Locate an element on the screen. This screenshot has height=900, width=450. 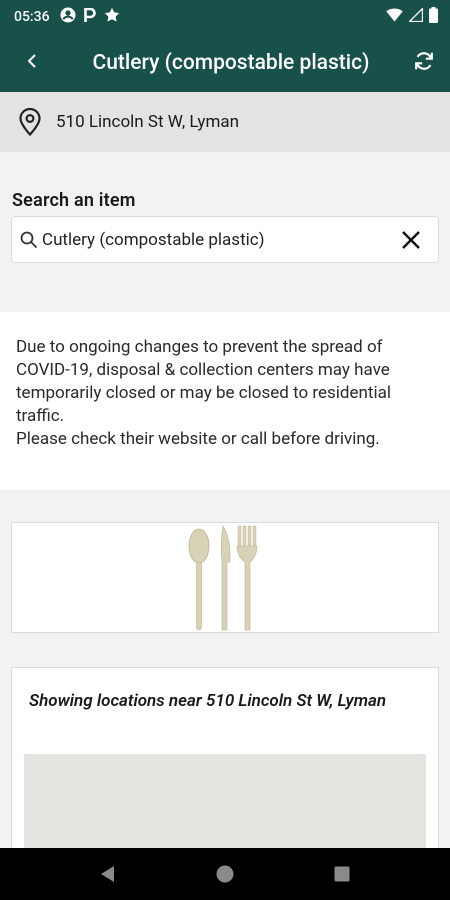
signal-icon is located at coordinates (415, 16).